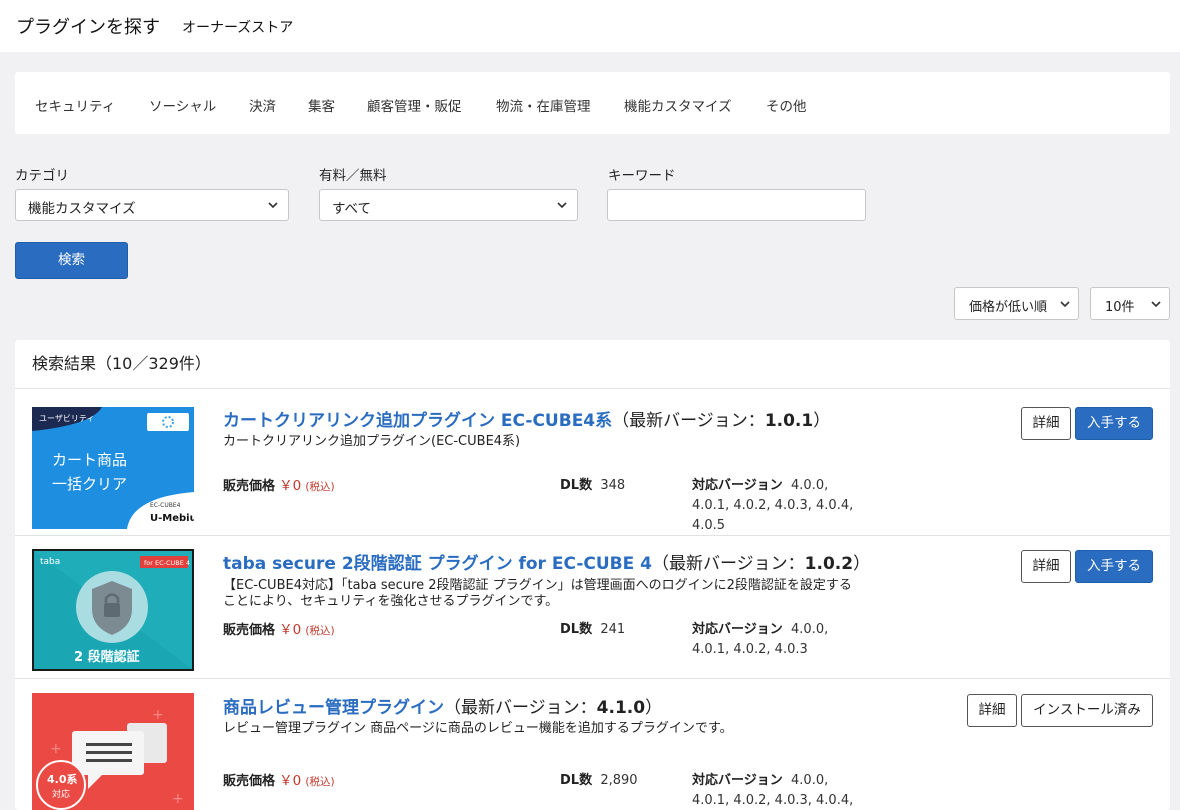 The width and height of the screenshot is (1180, 810). What do you see at coordinates (82, 209) in the screenshot?
I see `category-select-value: 機能カスタマイズ` at bounding box center [82, 209].